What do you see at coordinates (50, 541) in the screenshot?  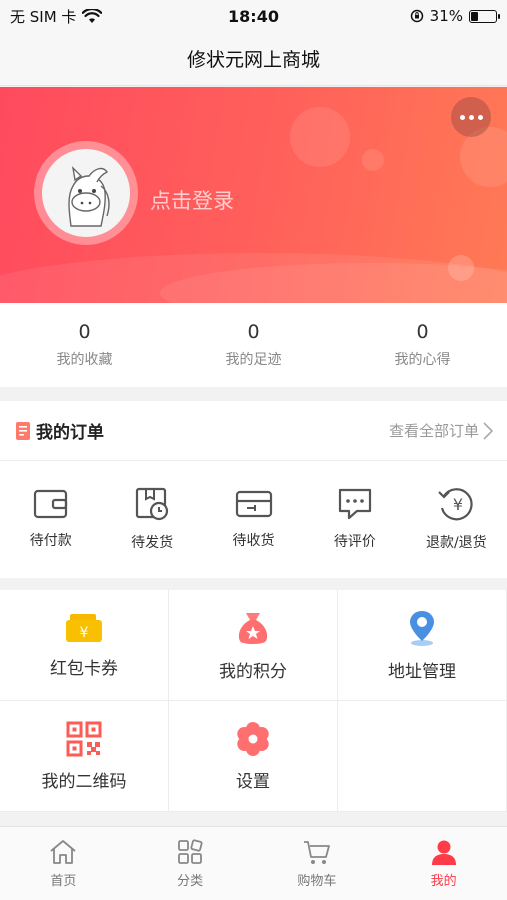 I see `order-label: 待付款` at bounding box center [50, 541].